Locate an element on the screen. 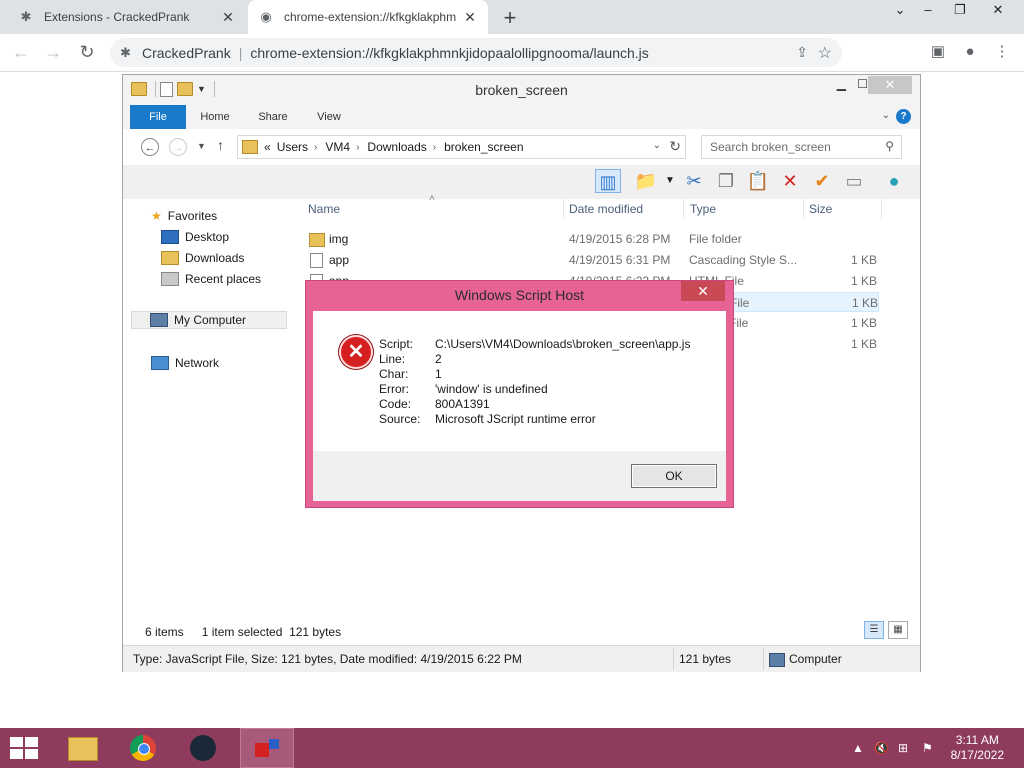 The height and width of the screenshot is (769, 1024). field-label: Error: is located at coordinates (394, 389).